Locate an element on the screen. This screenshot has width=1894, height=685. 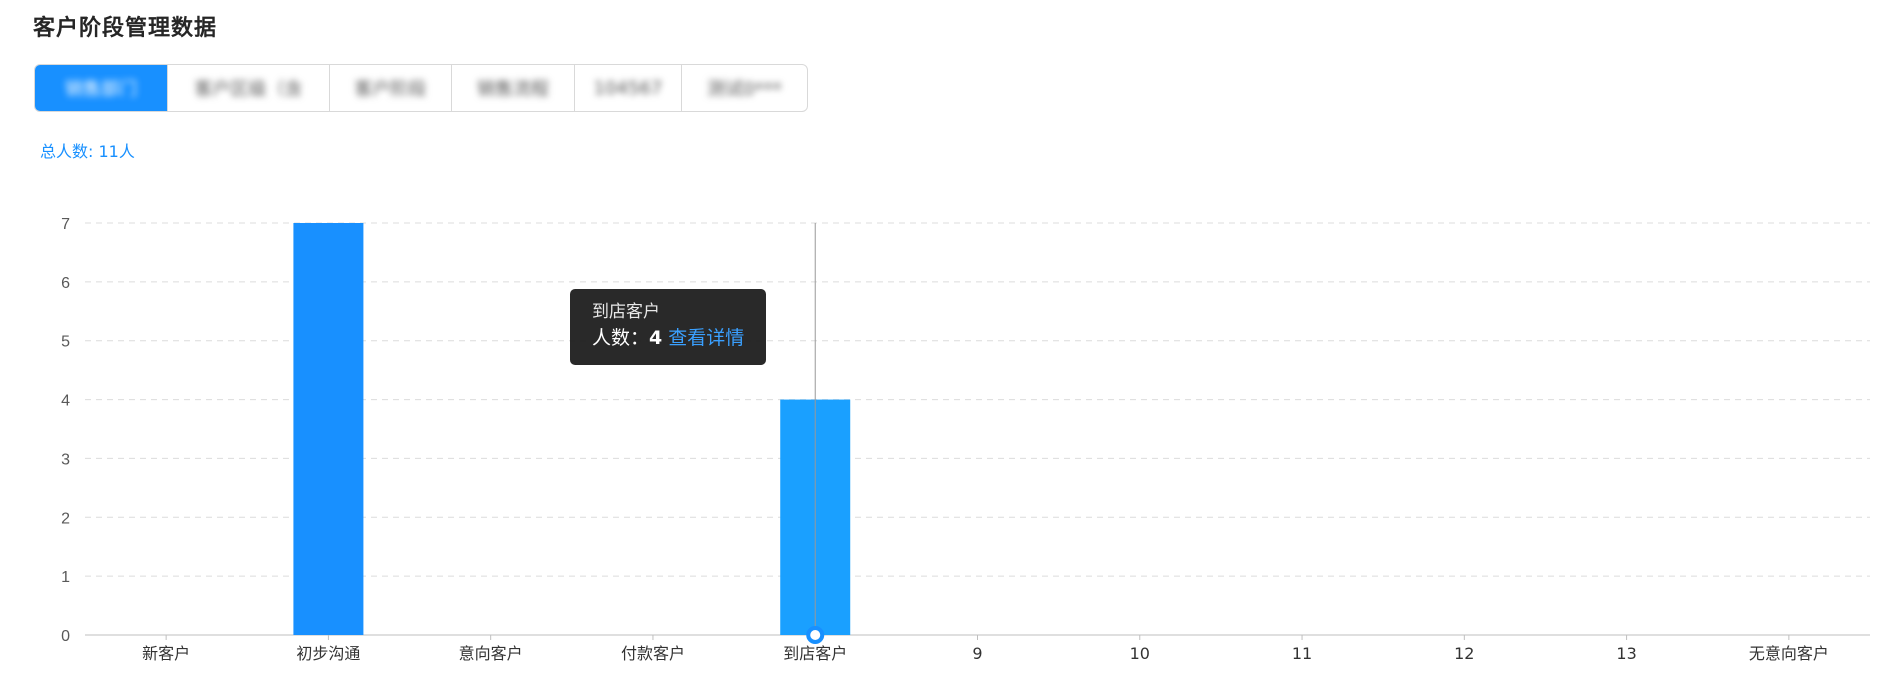
y-tick-label: 5 is located at coordinates (65, 342).